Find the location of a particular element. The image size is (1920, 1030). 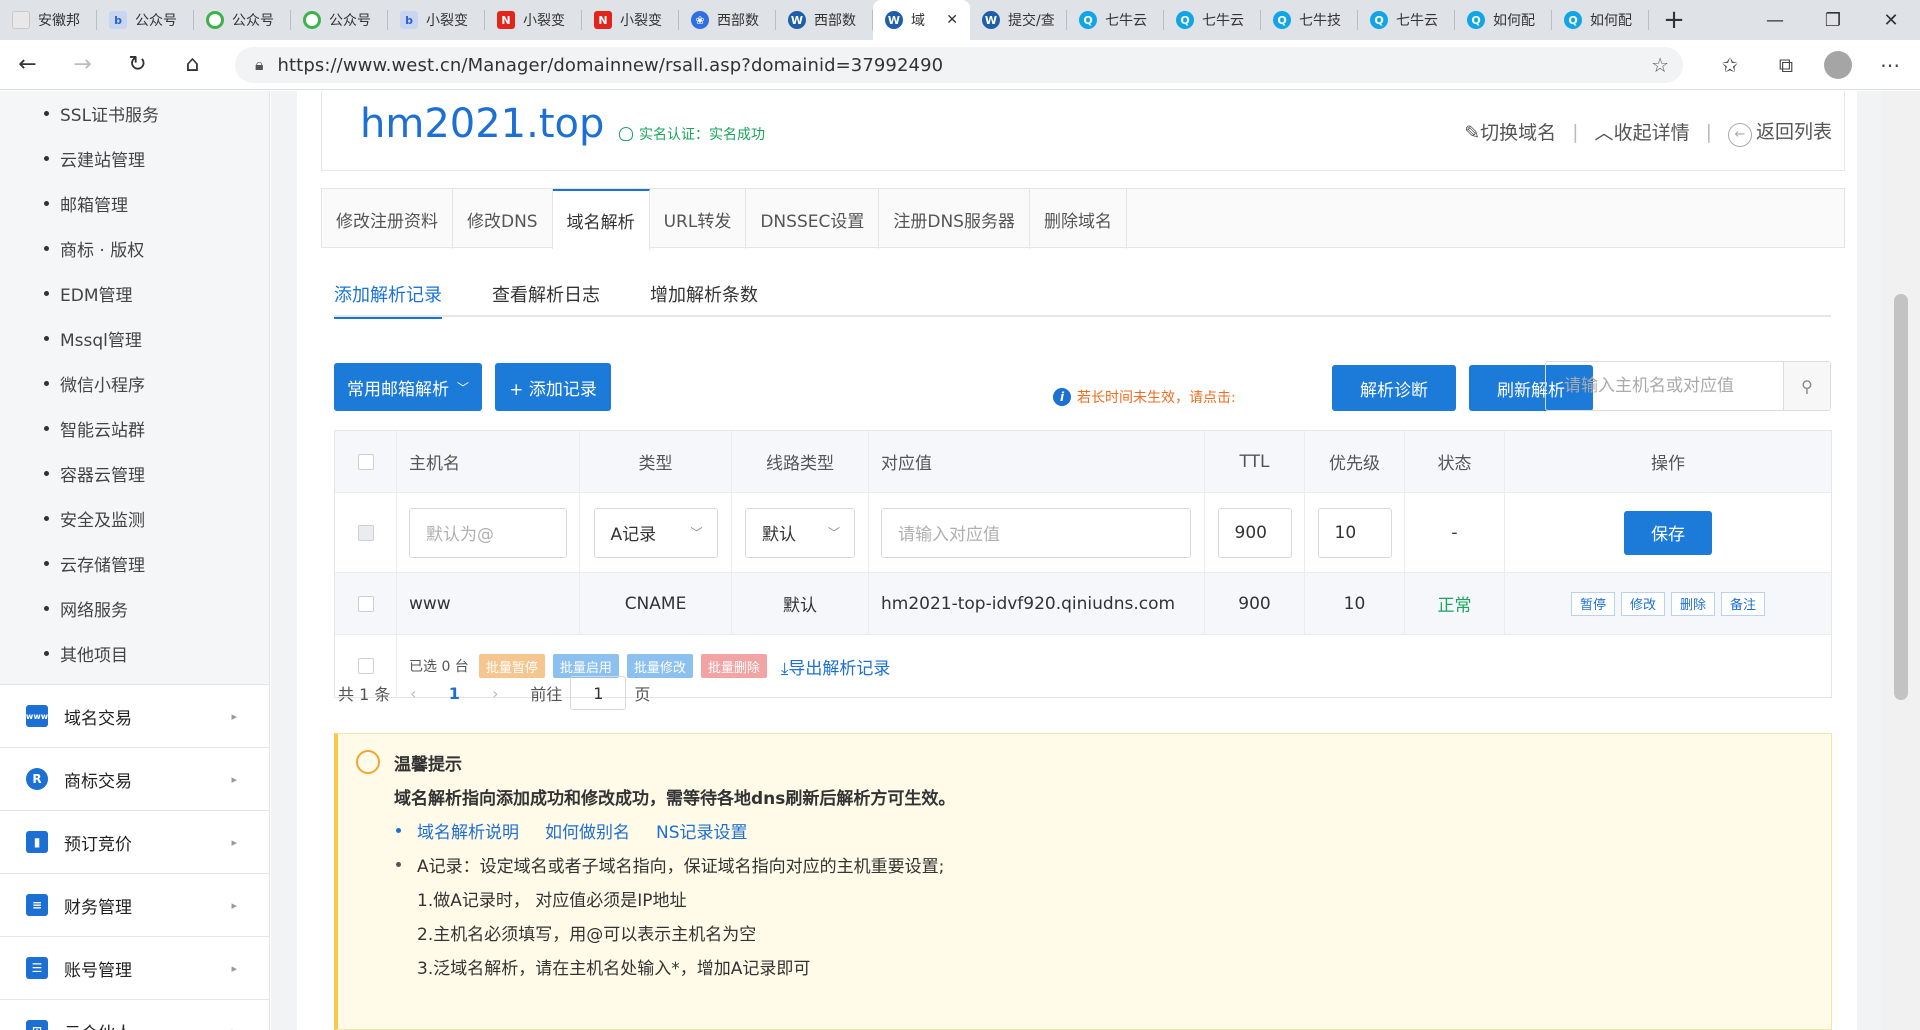

tab-domain-6: 删除域名 is located at coordinates (1078, 219).